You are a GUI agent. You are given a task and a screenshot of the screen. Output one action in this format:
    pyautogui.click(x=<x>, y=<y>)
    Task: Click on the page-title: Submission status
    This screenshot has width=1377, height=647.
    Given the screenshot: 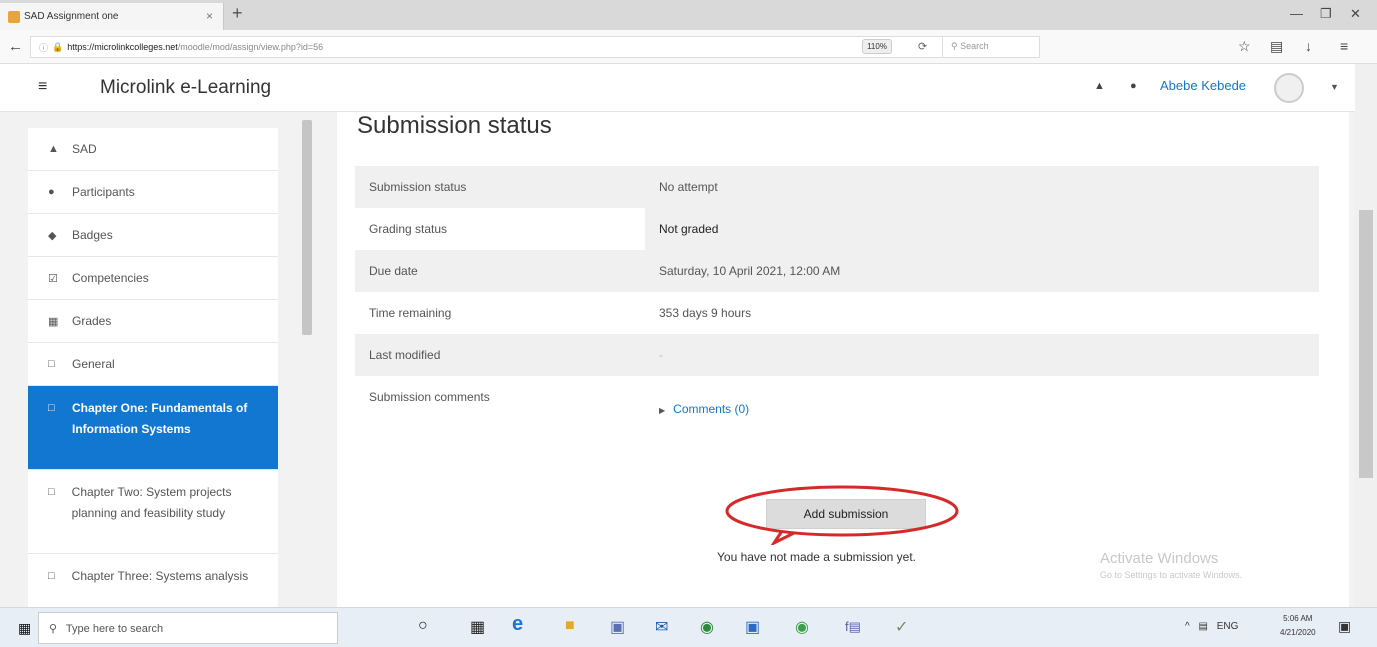 What is the action you would take?
    pyautogui.click(x=454, y=125)
    